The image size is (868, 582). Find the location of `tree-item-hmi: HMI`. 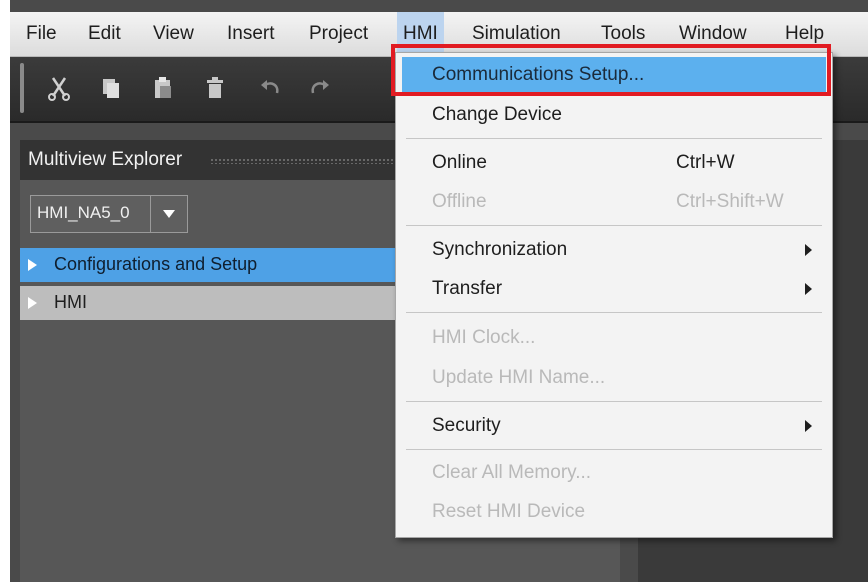

tree-item-hmi: HMI is located at coordinates (210, 303).